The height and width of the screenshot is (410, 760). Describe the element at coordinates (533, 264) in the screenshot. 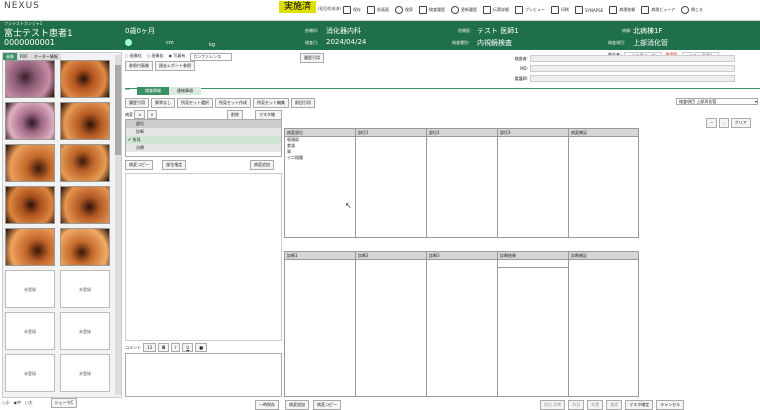

I see `diag-result-input` at that location.